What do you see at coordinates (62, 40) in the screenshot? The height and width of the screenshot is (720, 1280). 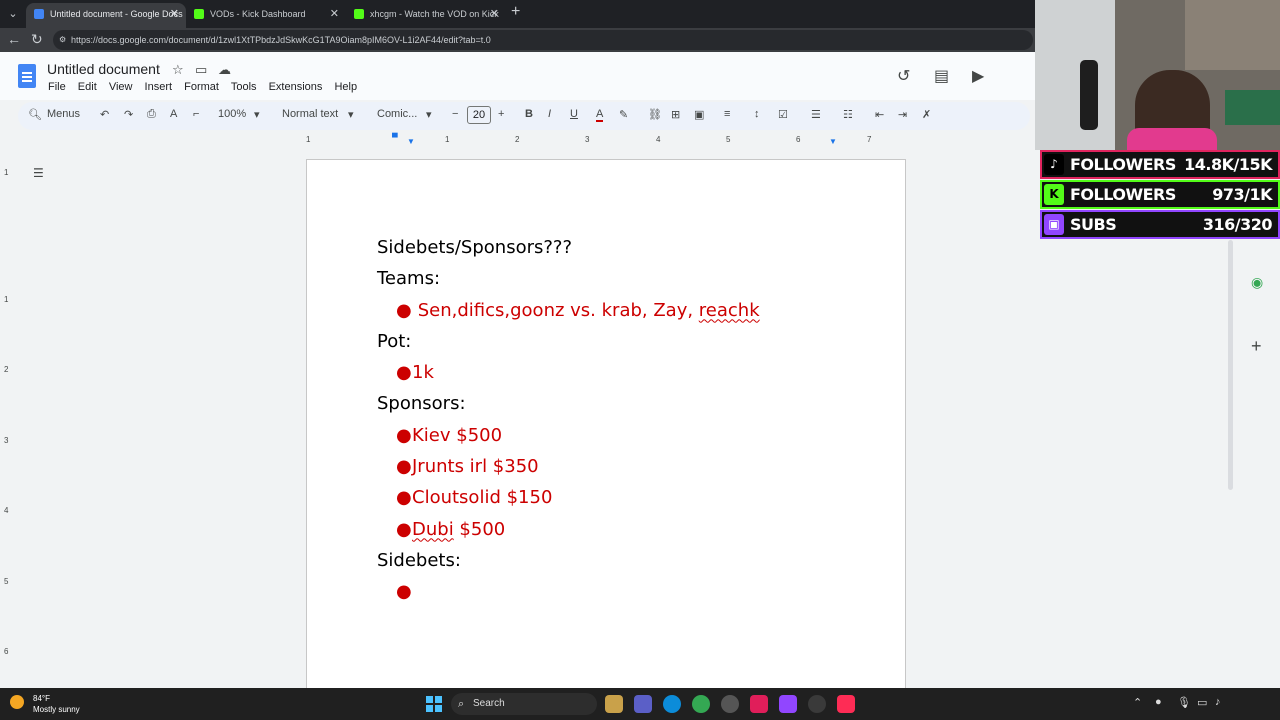 I see `site-info-icon: ⚙` at bounding box center [62, 40].